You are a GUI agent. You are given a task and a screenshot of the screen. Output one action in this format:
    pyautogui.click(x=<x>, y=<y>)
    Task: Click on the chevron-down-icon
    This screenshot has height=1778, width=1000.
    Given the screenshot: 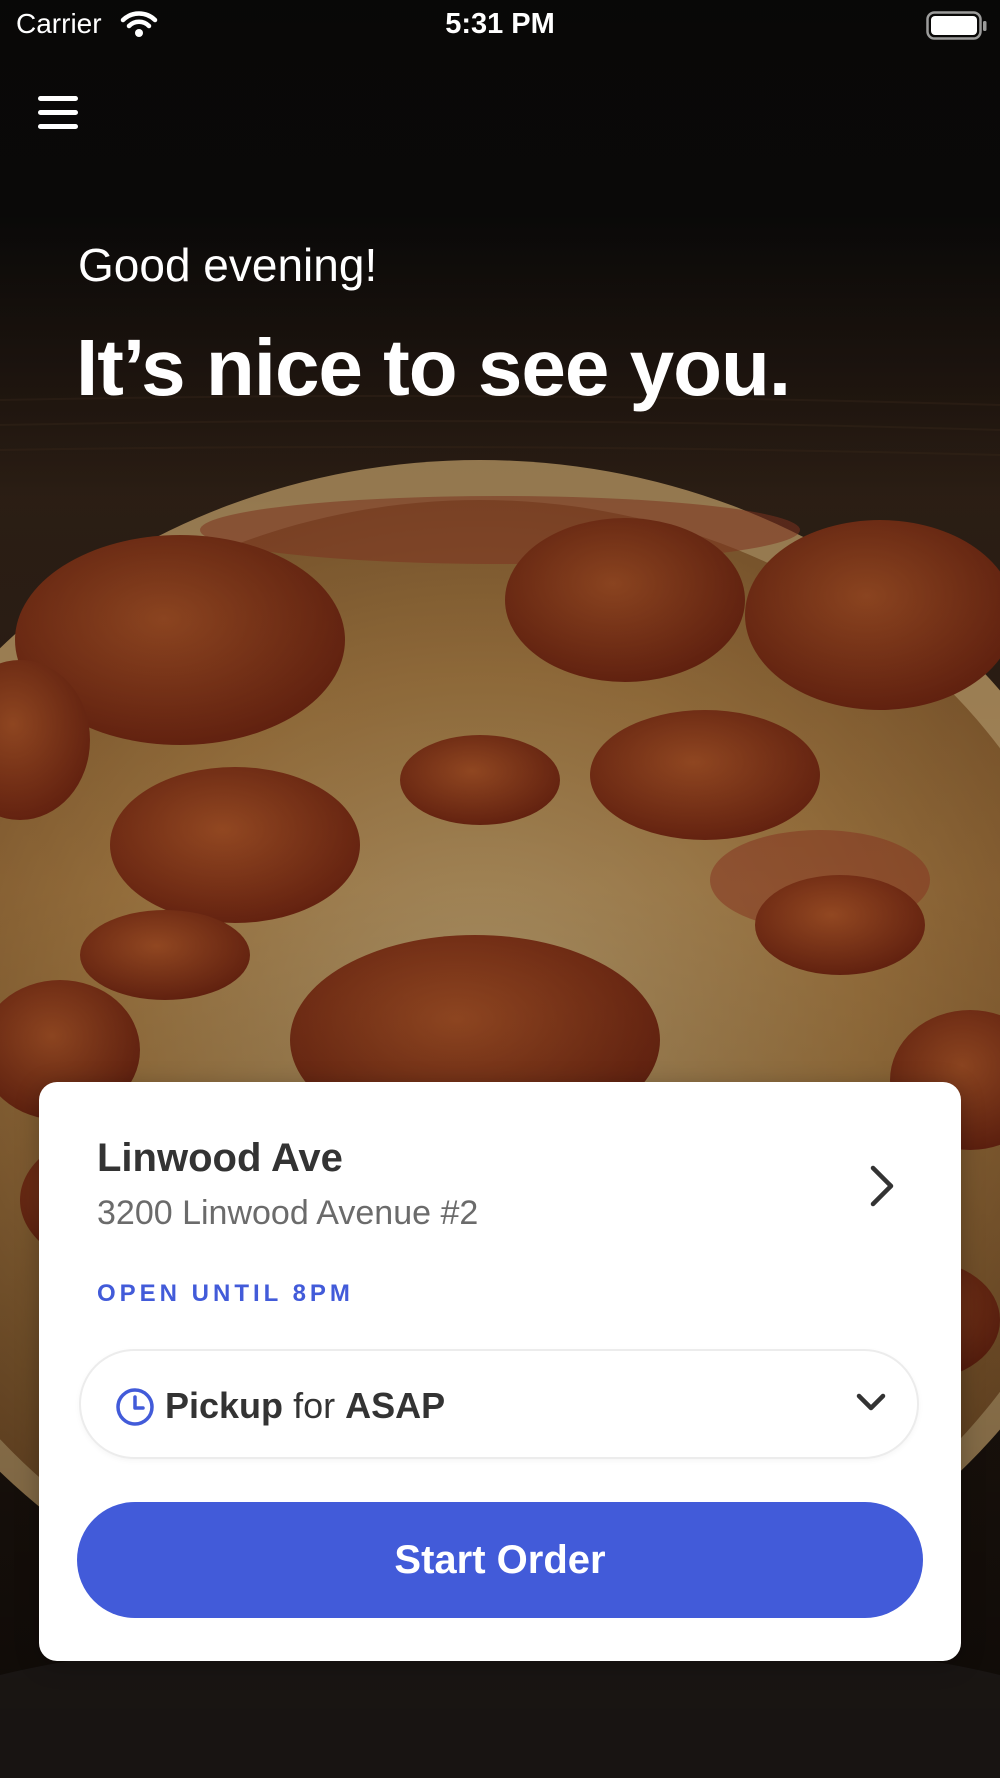 What is the action you would take?
    pyautogui.click(x=871, y=1405)
    